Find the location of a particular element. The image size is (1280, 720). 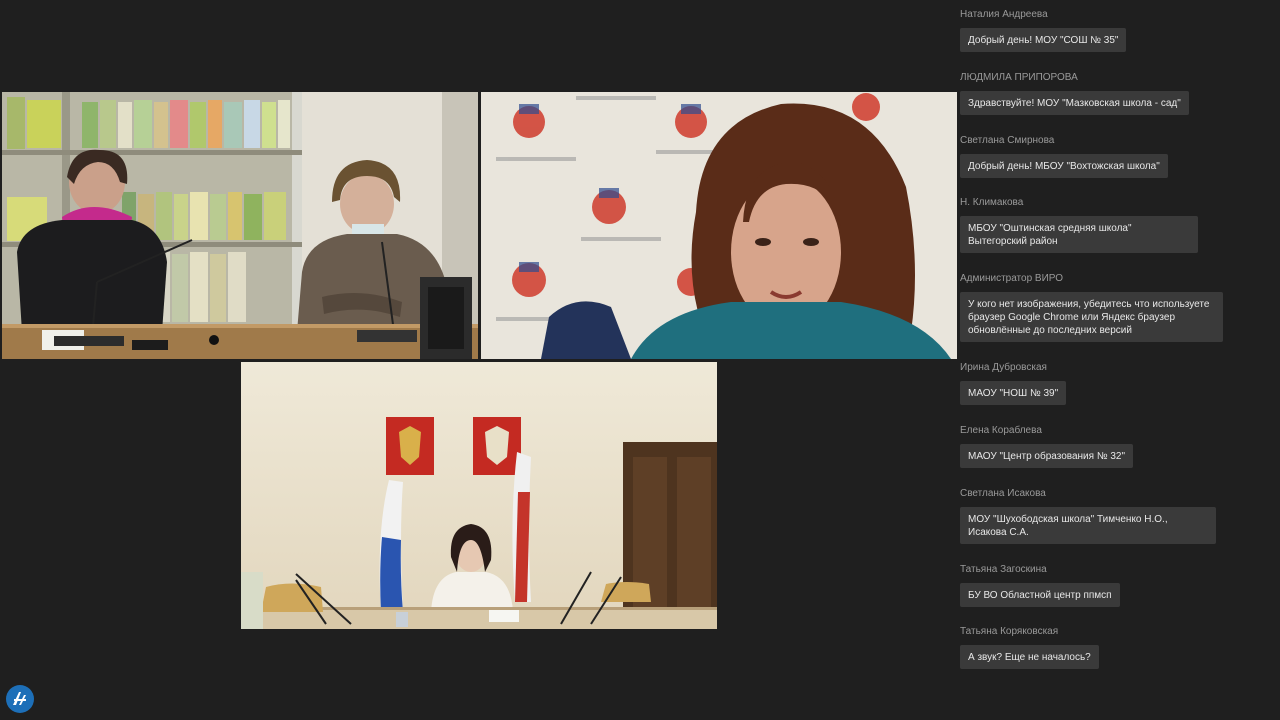

chat-bubble: БУ ВО Областной центр ппмсп is located at coordinates (1040, 595).